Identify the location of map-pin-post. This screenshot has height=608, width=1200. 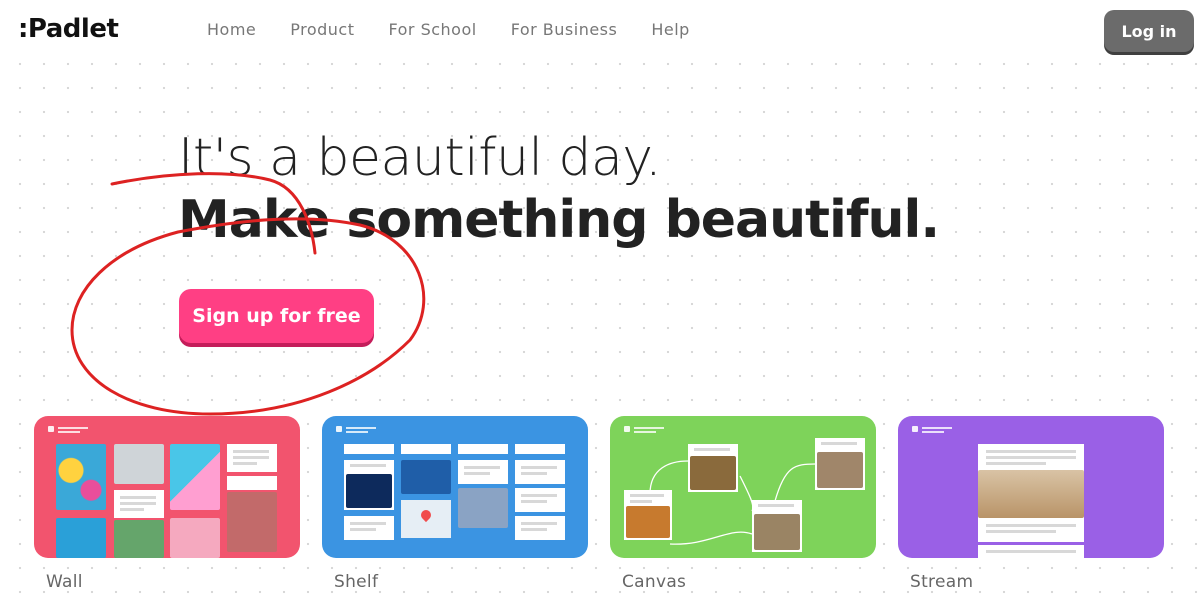
(426, 519).